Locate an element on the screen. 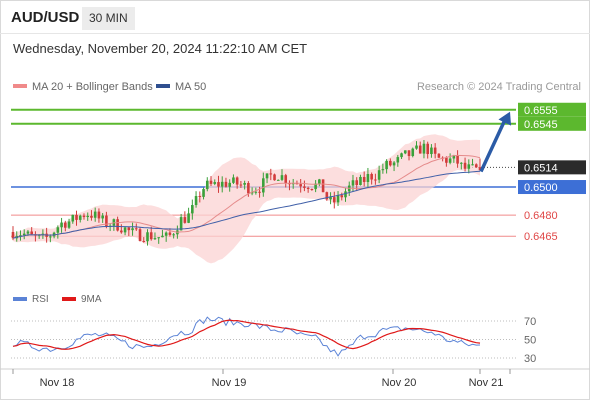  forecast-arrow is located at coordinates (495, 142).